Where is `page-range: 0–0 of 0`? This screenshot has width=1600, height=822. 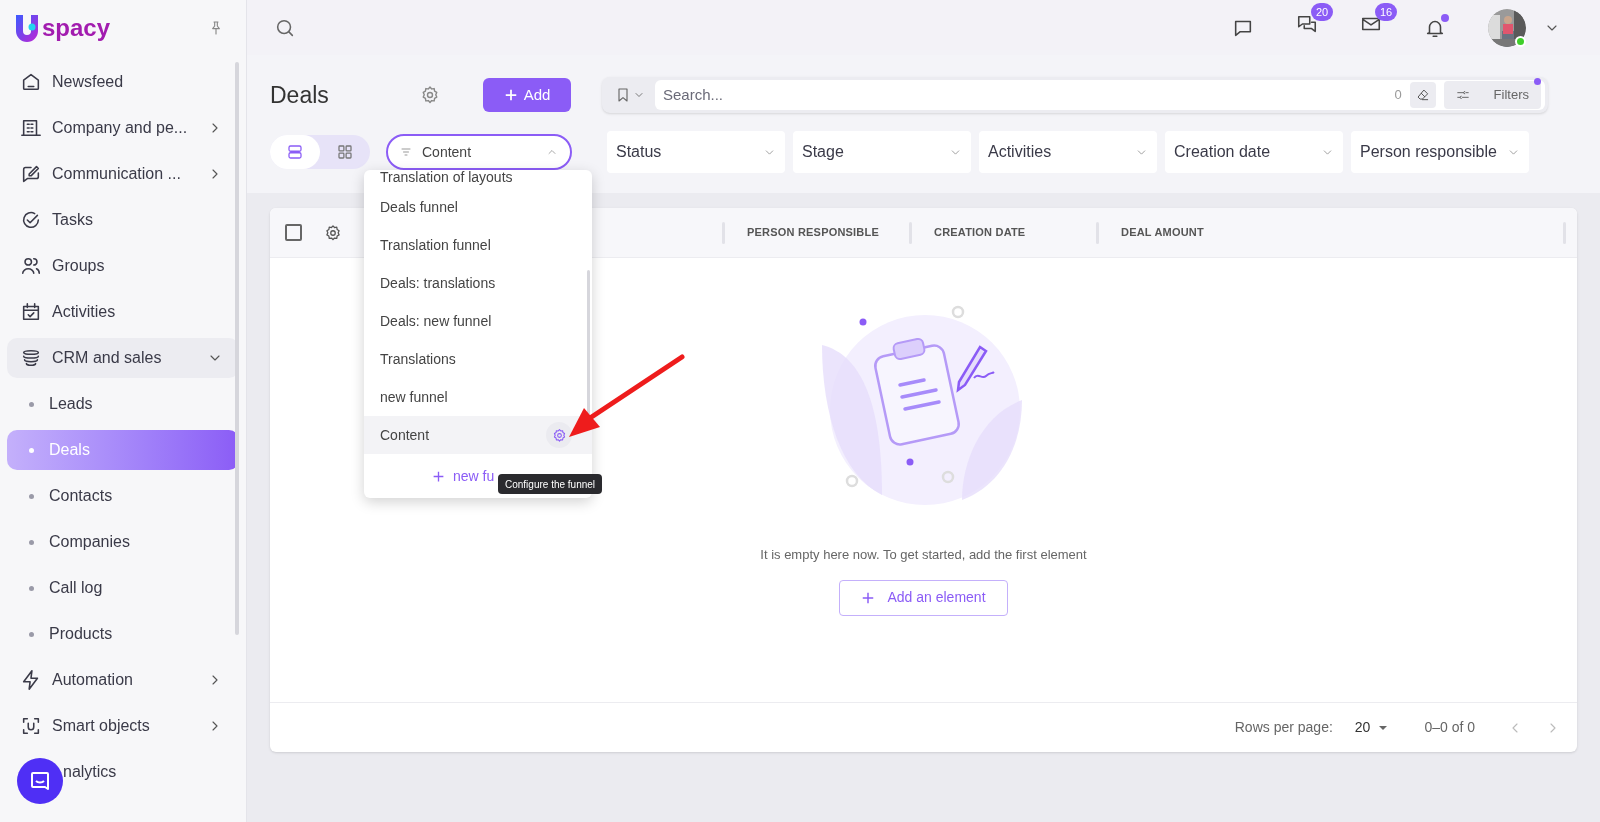
page-range: 0–0 of 0 is located at coordinates (1449, 727).